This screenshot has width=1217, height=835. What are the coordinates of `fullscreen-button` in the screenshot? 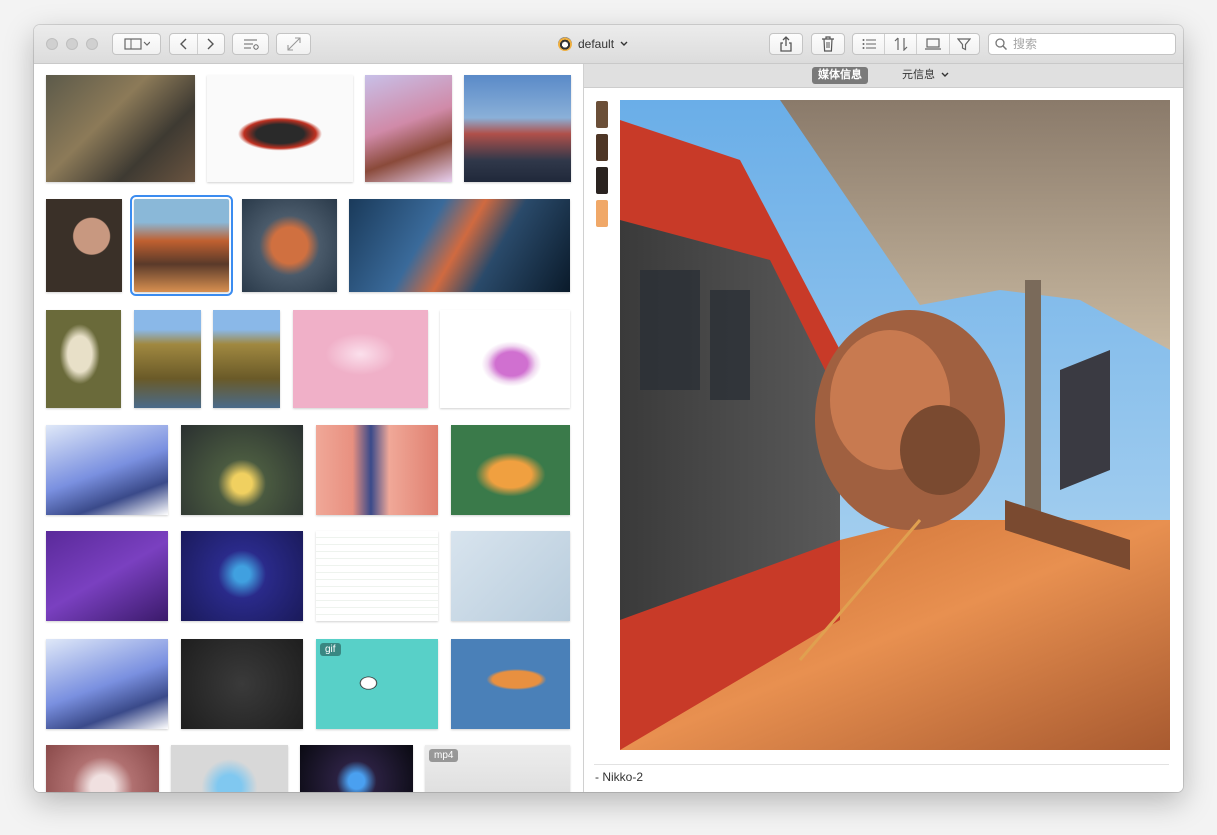 It's located at (293, 44).